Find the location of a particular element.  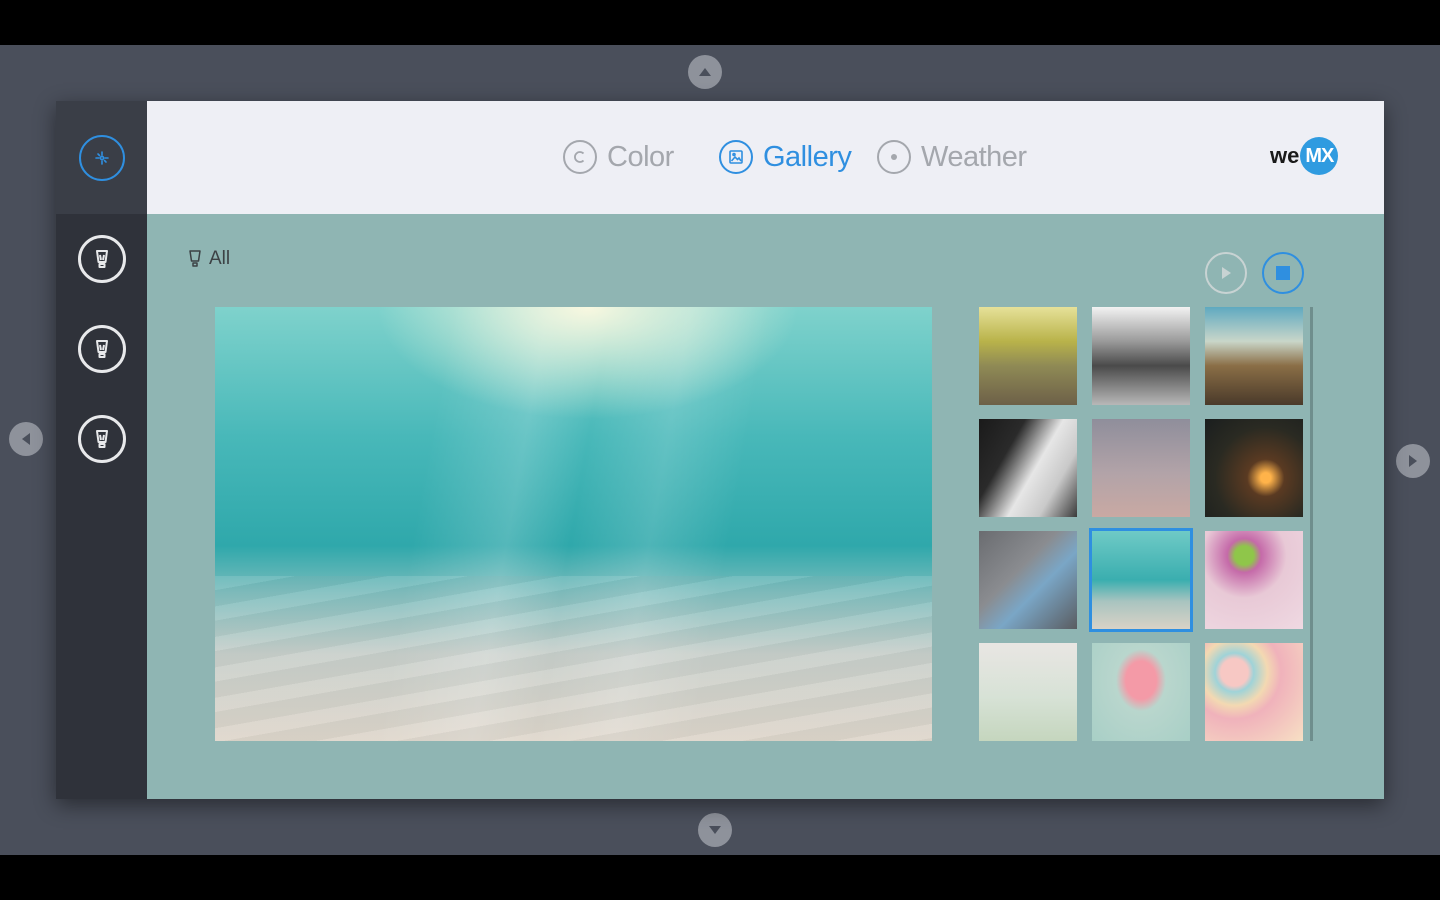

sidebar is located at coordinates (101, 450).